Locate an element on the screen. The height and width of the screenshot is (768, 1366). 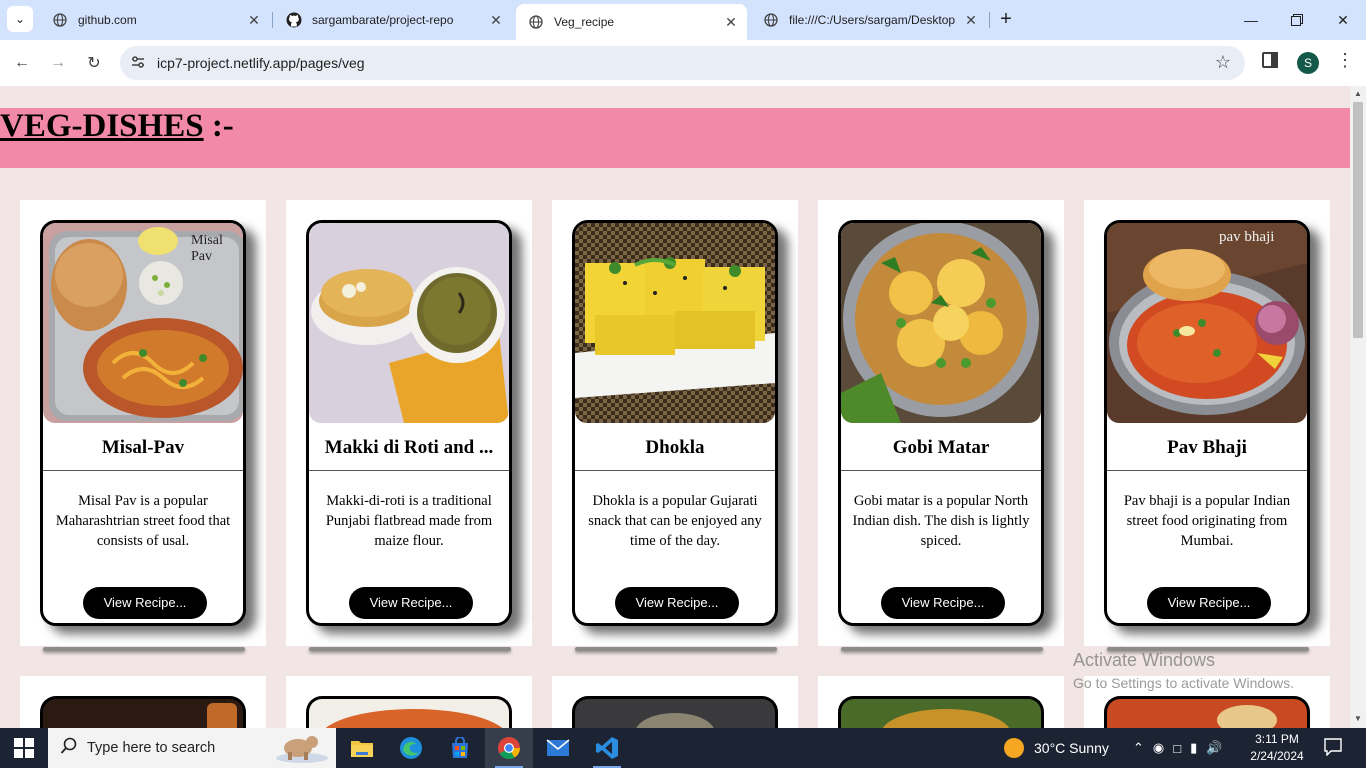
minimize-icon: — is located at coordinates (1251, 20).